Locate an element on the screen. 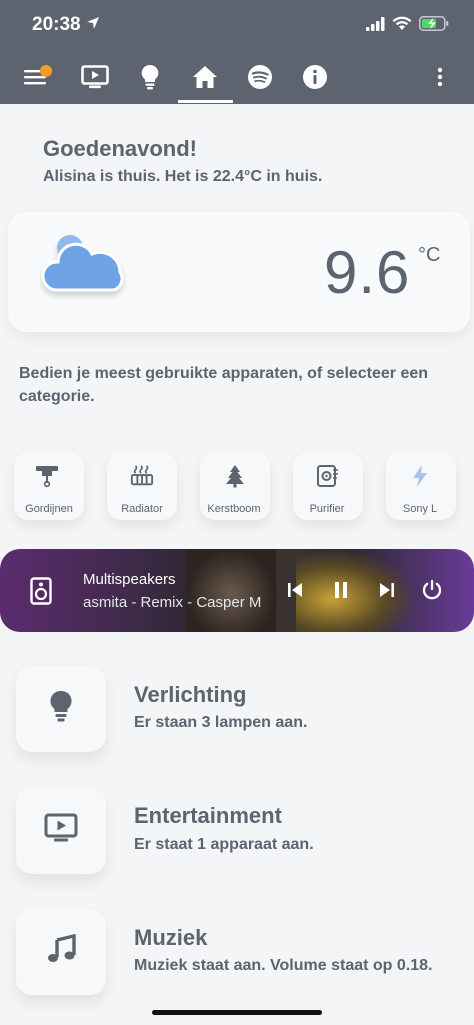 The height and width of the screenshot is (1025, 474). greeting-title: Goedenavond! is located at coordinates (120, 148).